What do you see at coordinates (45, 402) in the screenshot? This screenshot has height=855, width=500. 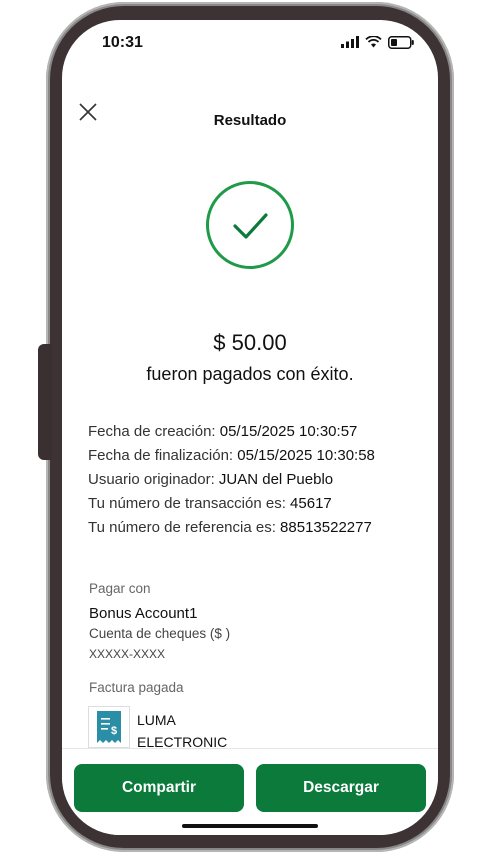 I see `phone-side-button` at bounding box center [45, 402].